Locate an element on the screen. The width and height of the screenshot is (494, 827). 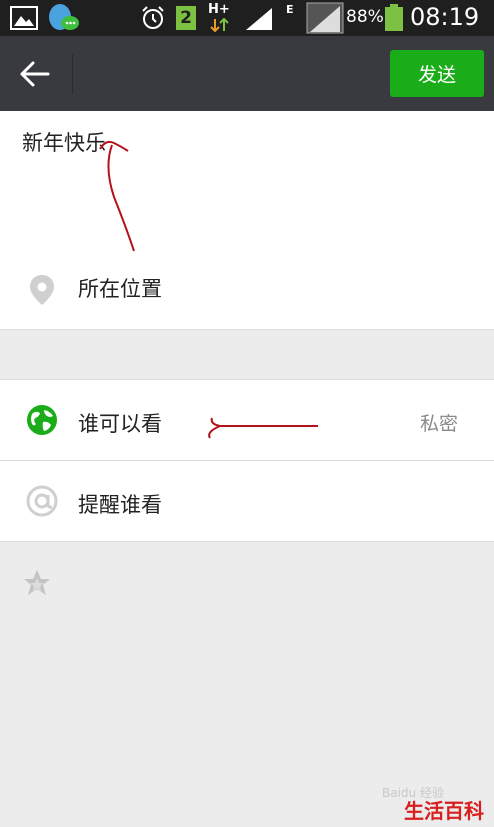
mention-bottom-divider is located at coordinates (247, 541).